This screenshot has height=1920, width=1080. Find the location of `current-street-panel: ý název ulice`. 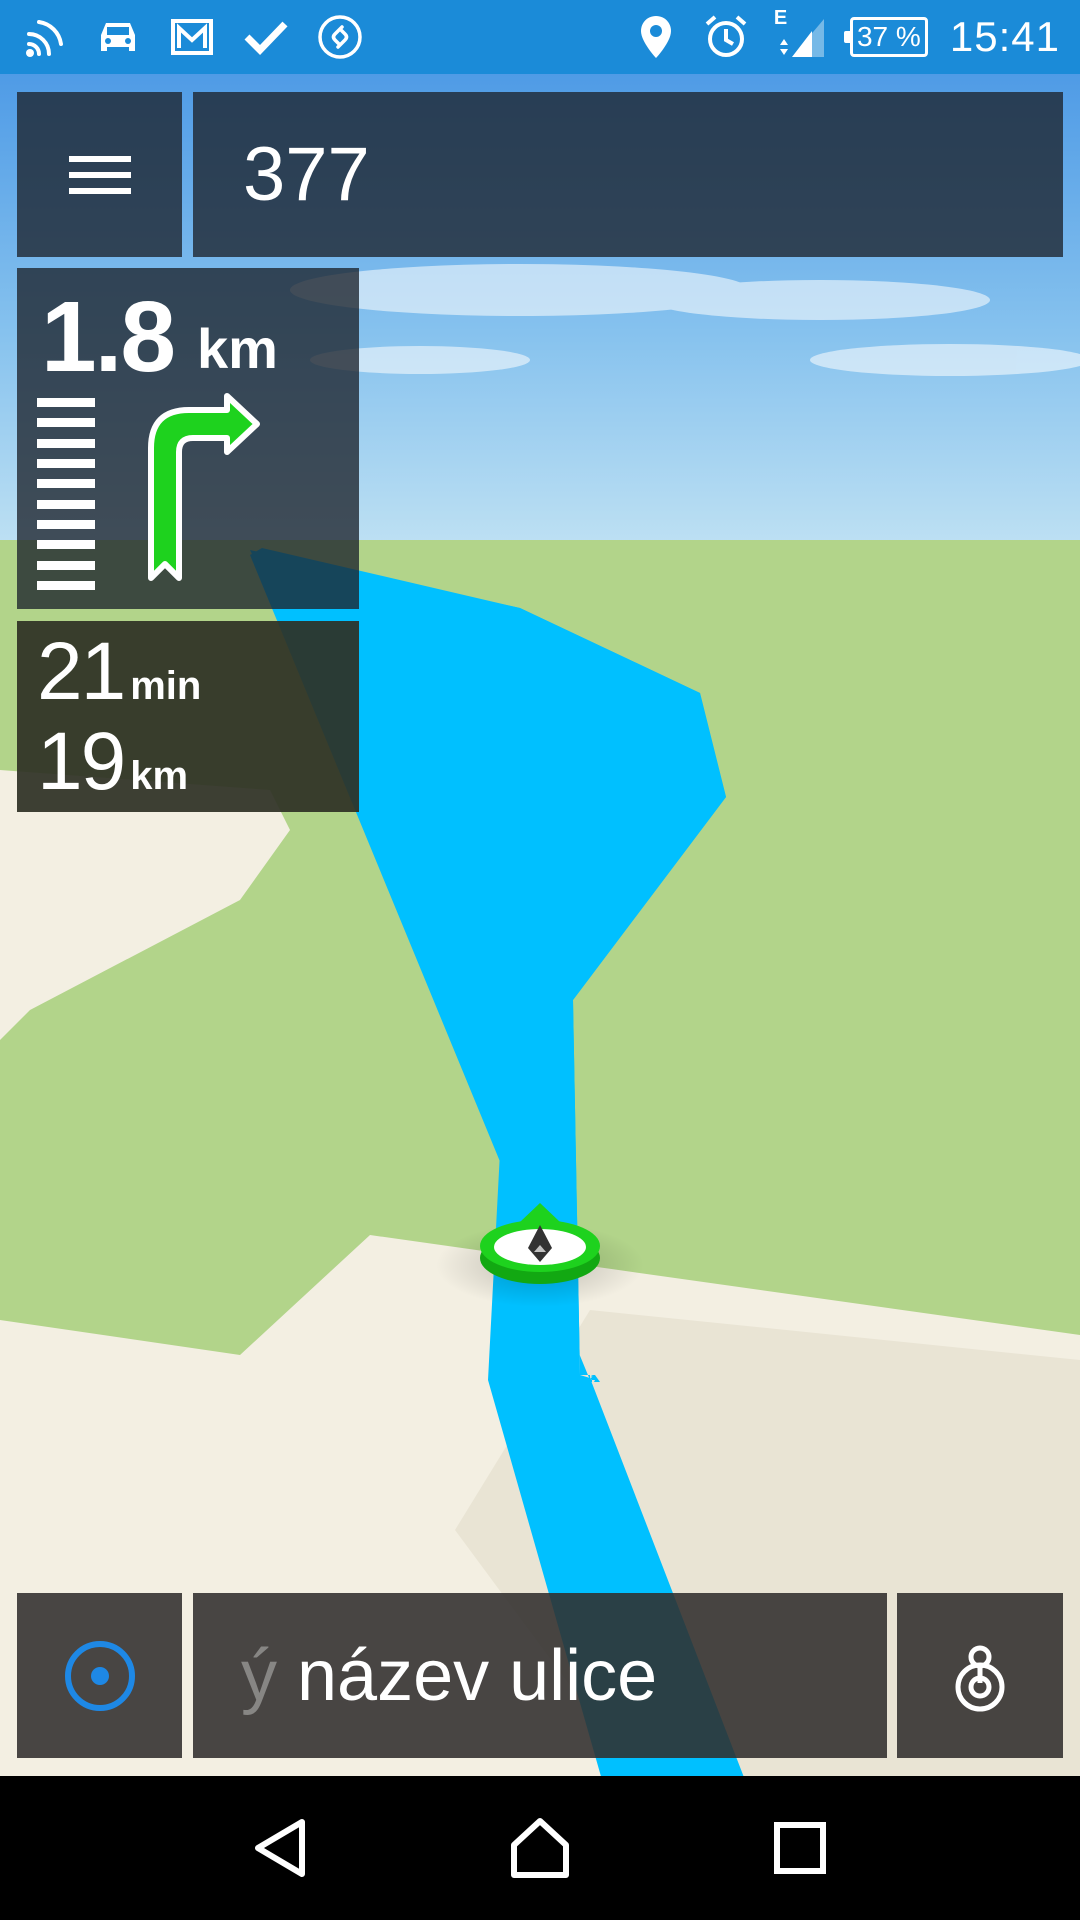

current-street-panel: ý název ulice is located at coordinates (540, 1675).